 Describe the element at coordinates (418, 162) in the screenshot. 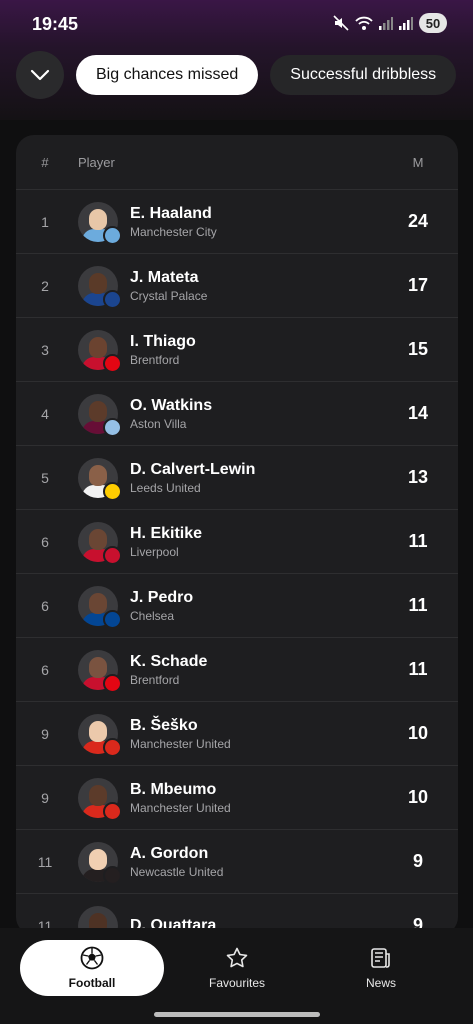

I see `column-header-value: M` at that location.